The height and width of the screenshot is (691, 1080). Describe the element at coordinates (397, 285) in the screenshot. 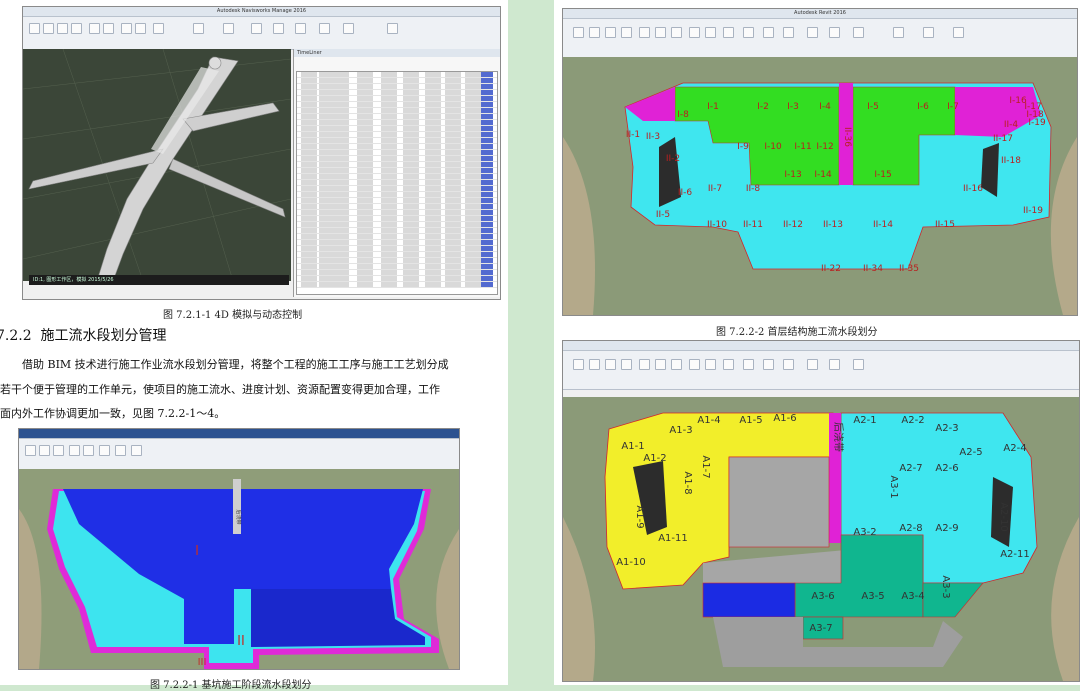

I see `timeliner-row` at that location.